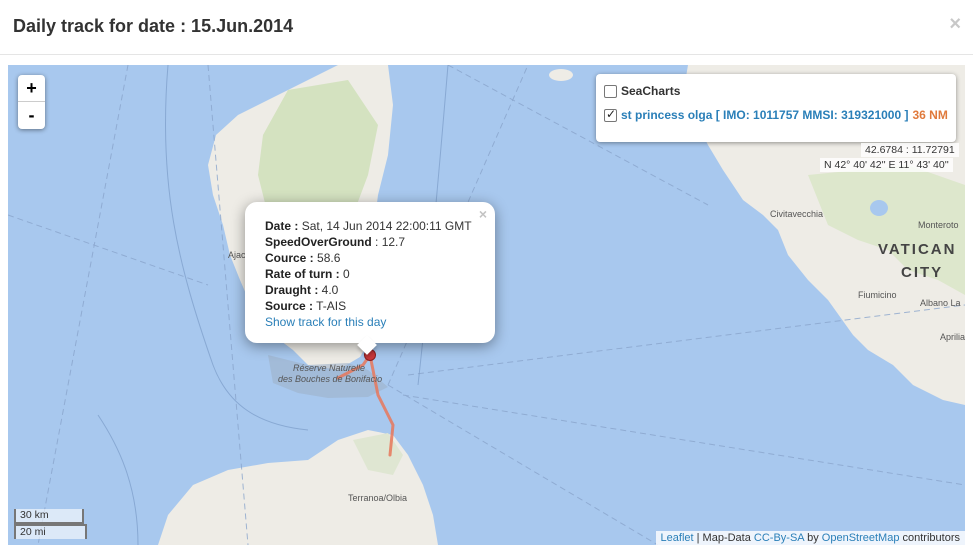 The image size is (973, 555). What do you see at coordinates (955, 24) in the screenshot?
I see `close-icon: ×` at bounding box center [955, 24].